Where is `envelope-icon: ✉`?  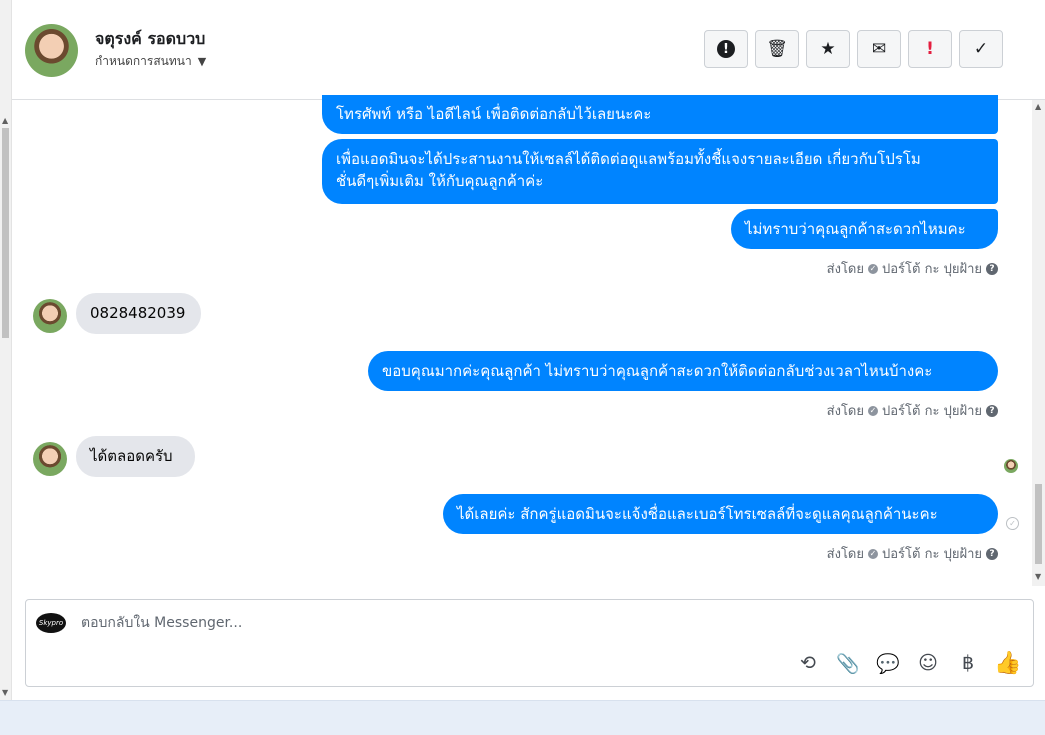
envelope-icon: ✉ is located at coordinates (879, 49).